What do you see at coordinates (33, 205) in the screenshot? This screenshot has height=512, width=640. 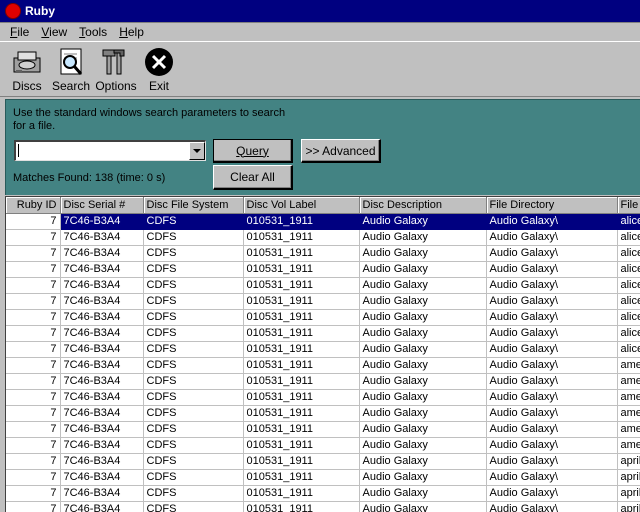 I see `column-header-ruby-id: Ruby ID` at bounding box center [33, 205].